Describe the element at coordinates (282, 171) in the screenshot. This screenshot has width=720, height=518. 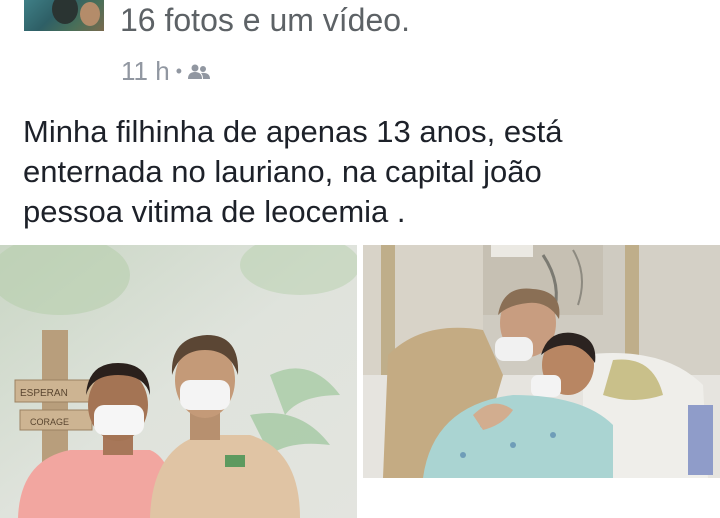
I see `post-message-line: enternada no lauriano, na capital joão` at that location.